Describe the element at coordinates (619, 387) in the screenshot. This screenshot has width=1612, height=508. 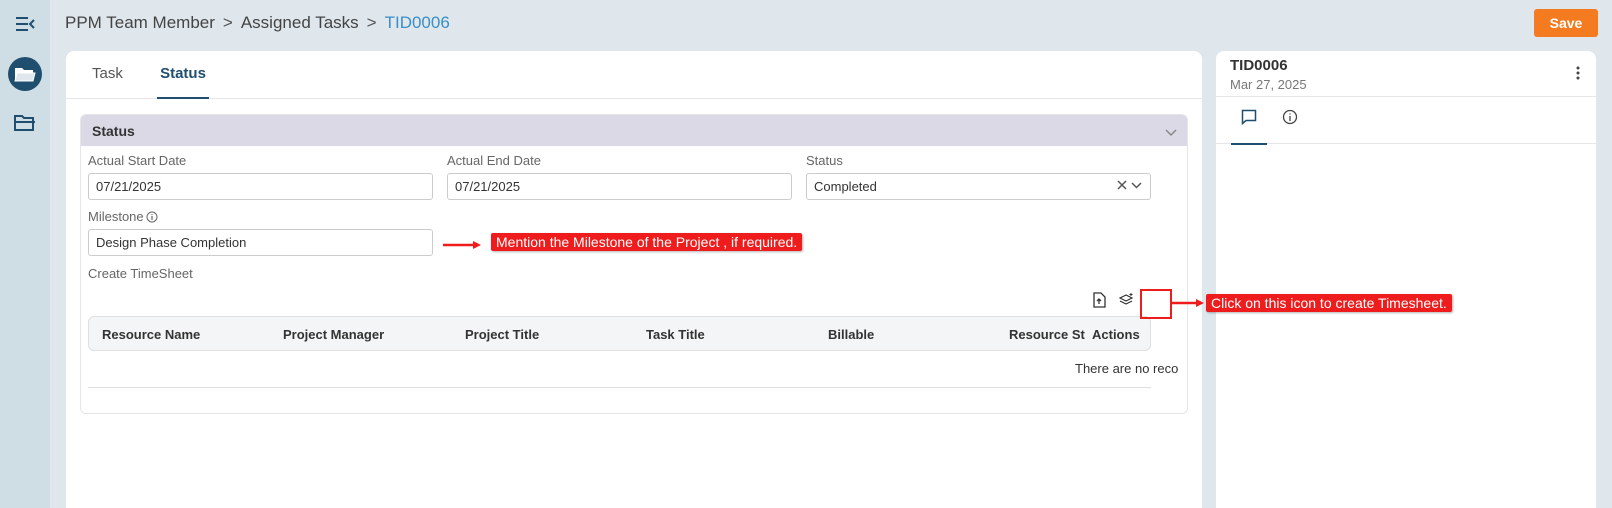
I see `grid-divider` at that location.